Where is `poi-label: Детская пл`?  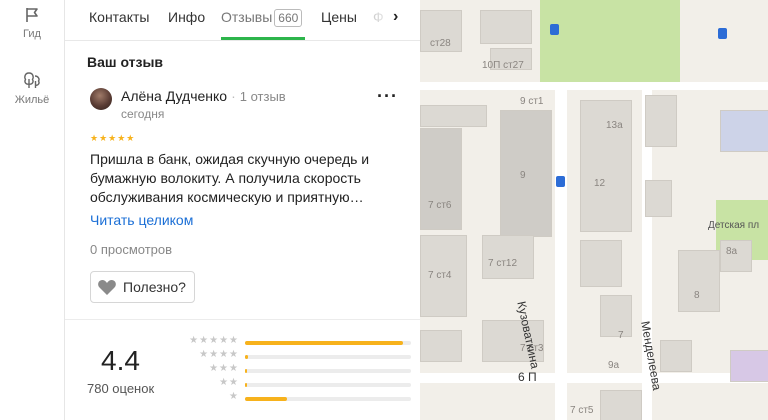 poi-label: Детская пл is located at coordinates (734, 225).